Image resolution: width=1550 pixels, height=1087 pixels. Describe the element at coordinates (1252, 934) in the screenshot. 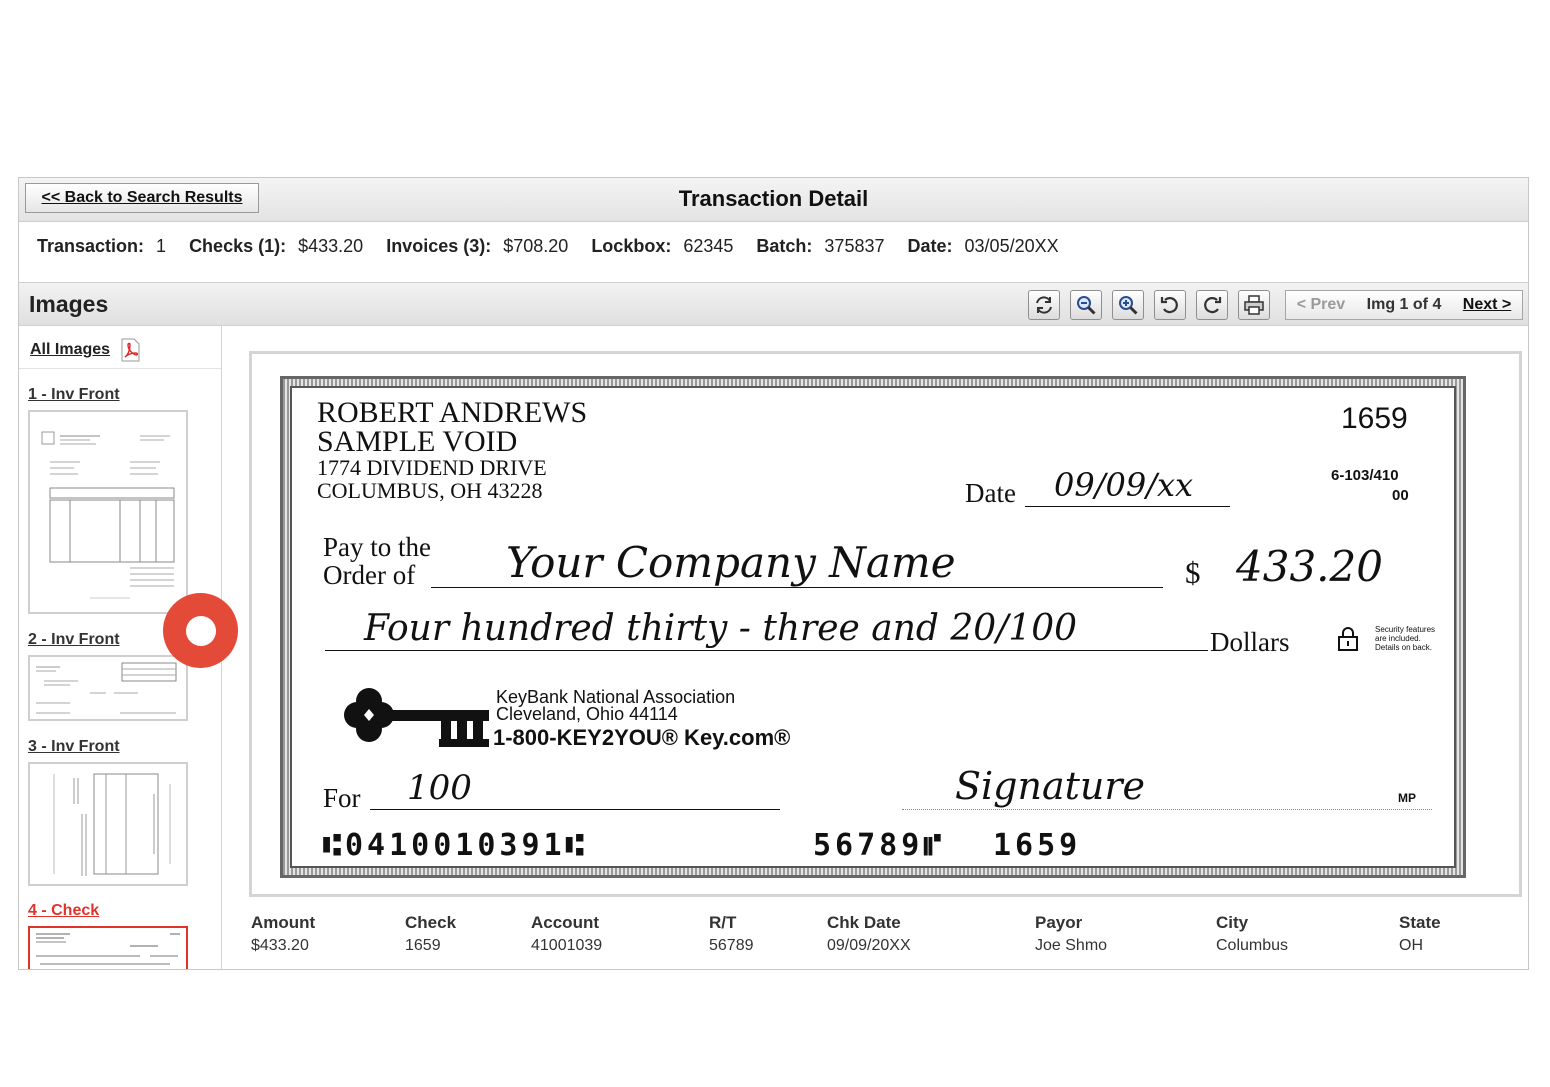

I see `detail-city: City Columbus` at that location.